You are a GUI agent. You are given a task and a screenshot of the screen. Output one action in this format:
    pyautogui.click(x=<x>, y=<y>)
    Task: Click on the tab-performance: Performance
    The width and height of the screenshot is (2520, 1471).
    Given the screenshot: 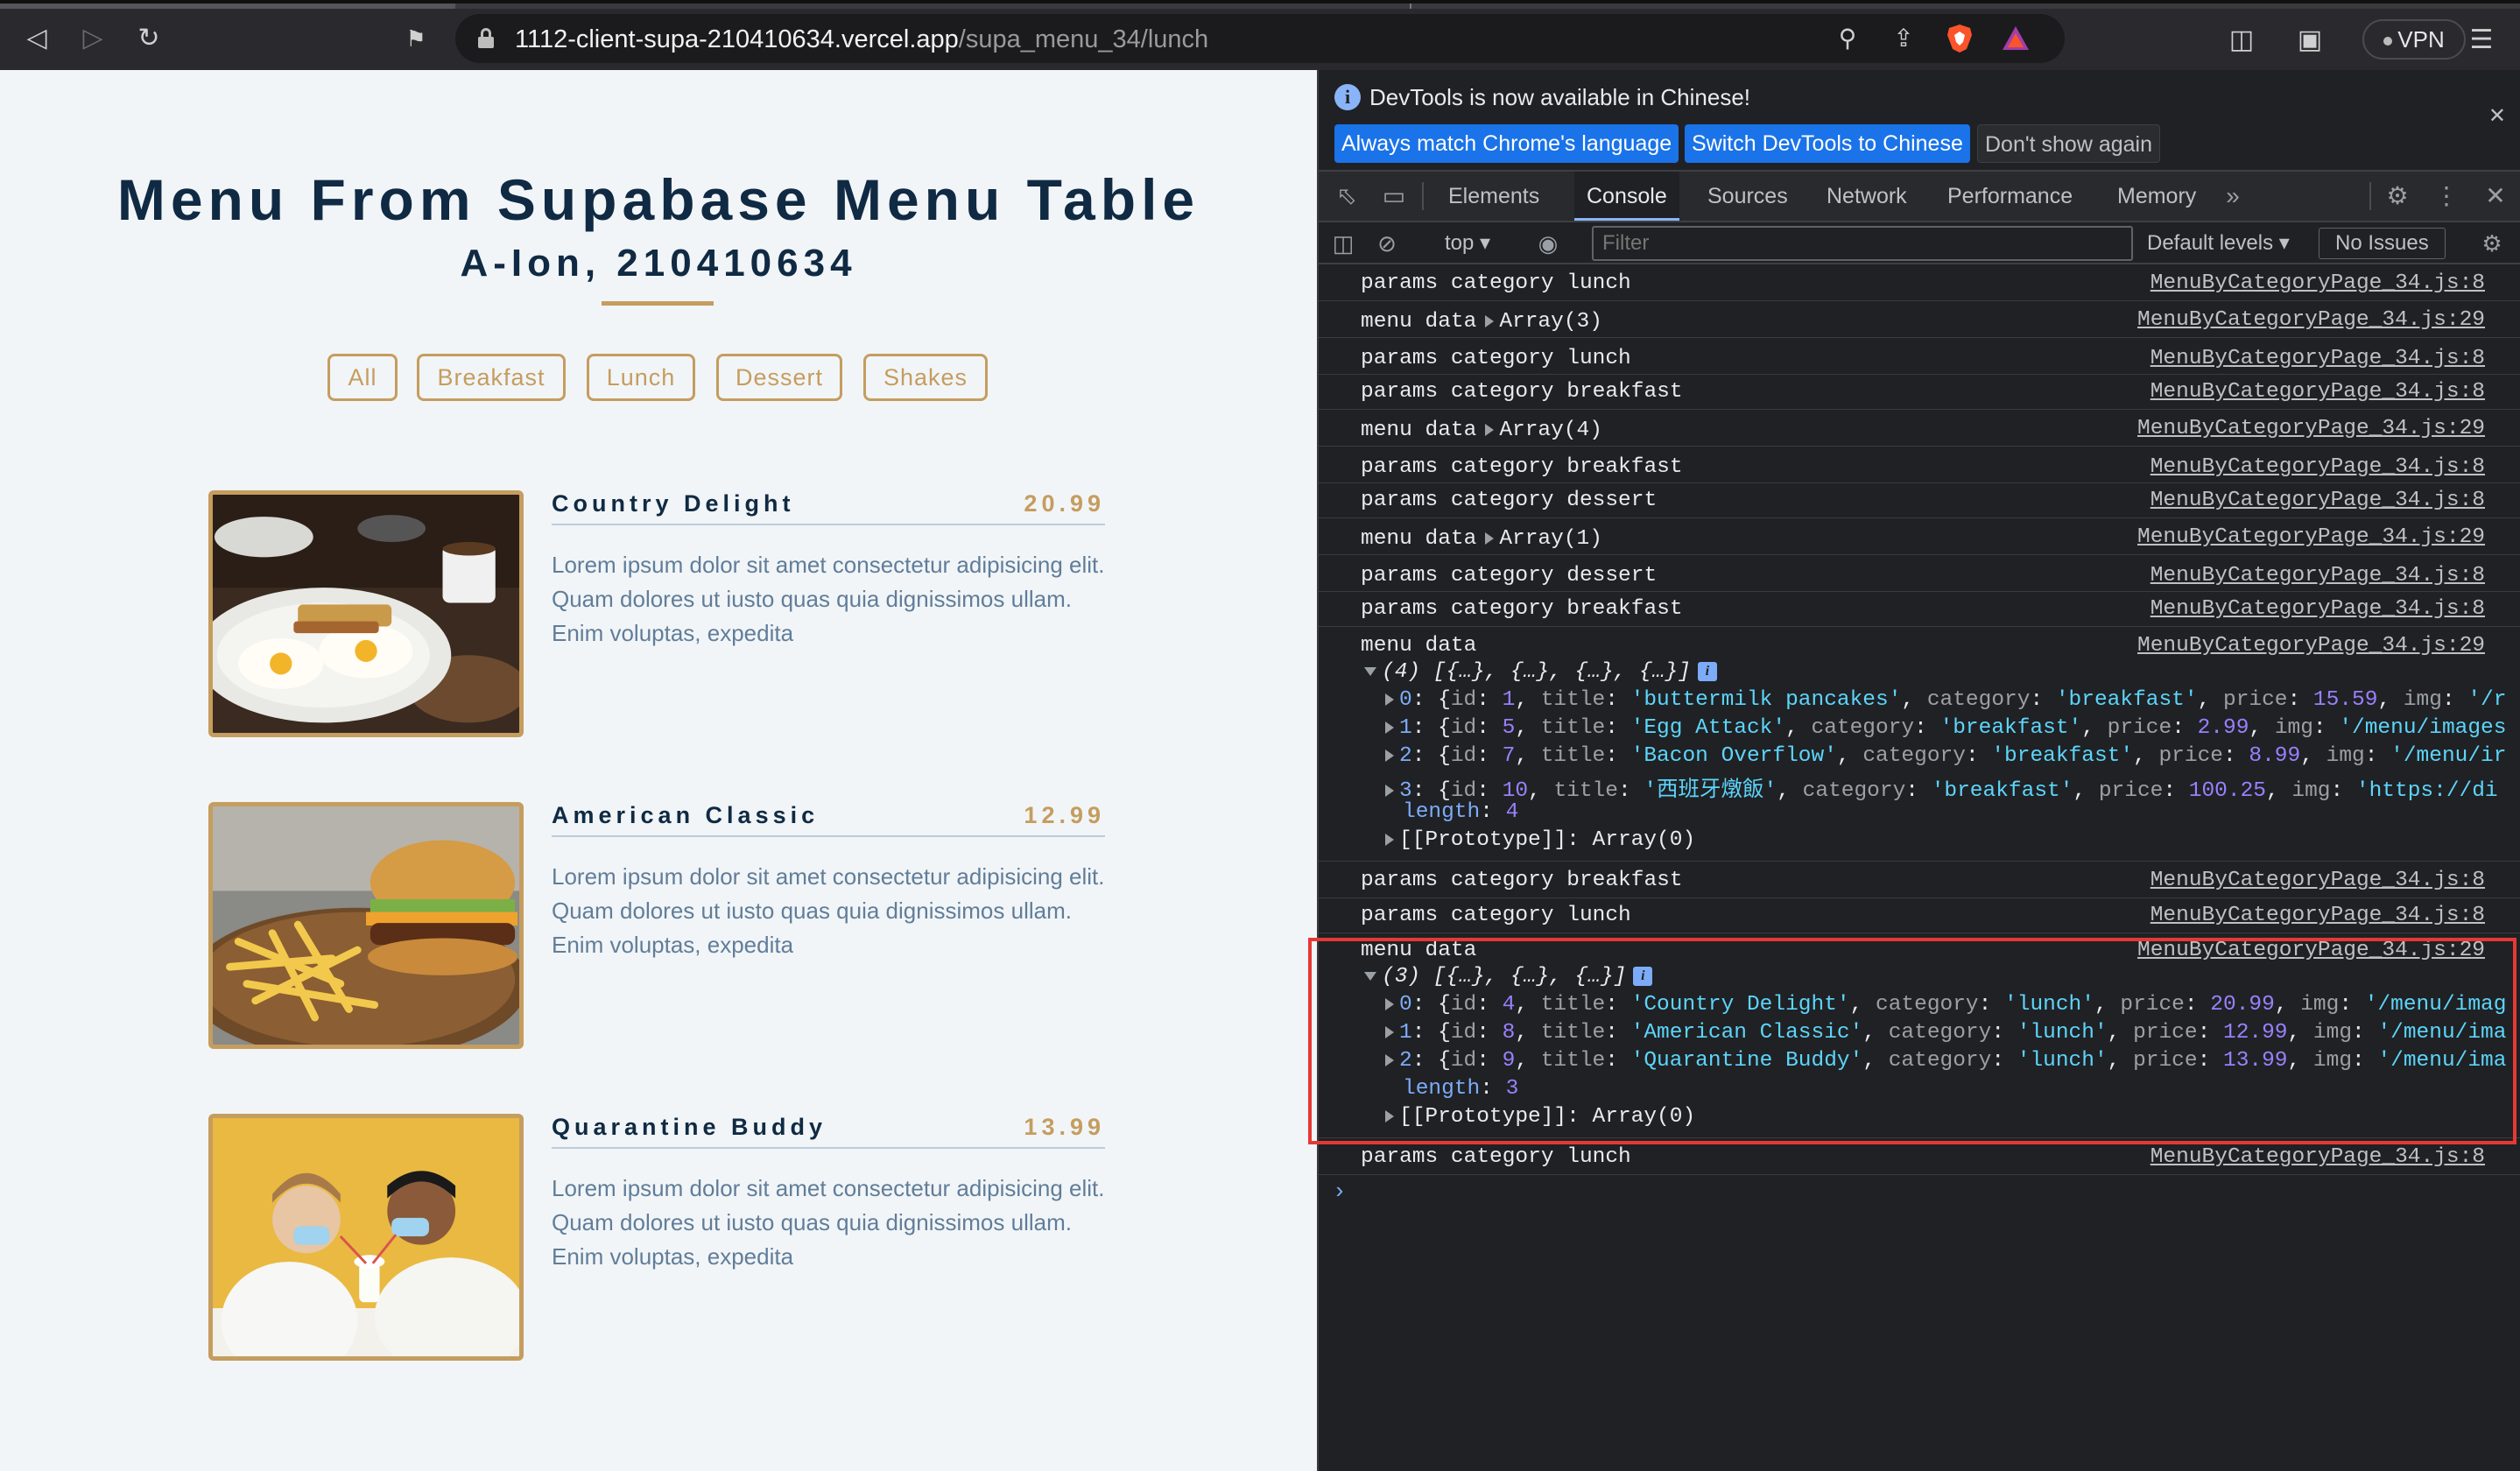 What is the action you would take?
    pyautogui.click(x=2010, y=196)
    